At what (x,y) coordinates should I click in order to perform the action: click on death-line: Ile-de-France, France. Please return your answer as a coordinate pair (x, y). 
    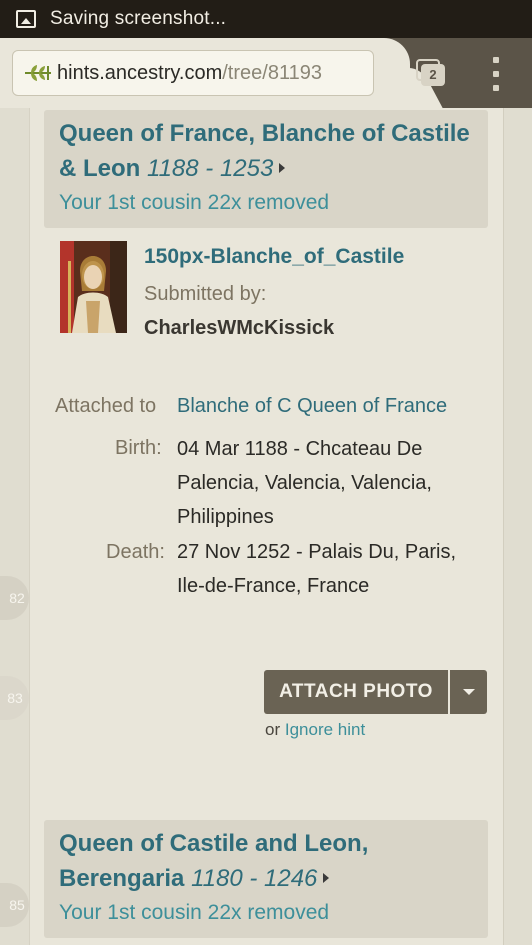
    Looking at the image, I should click on (273, 586).